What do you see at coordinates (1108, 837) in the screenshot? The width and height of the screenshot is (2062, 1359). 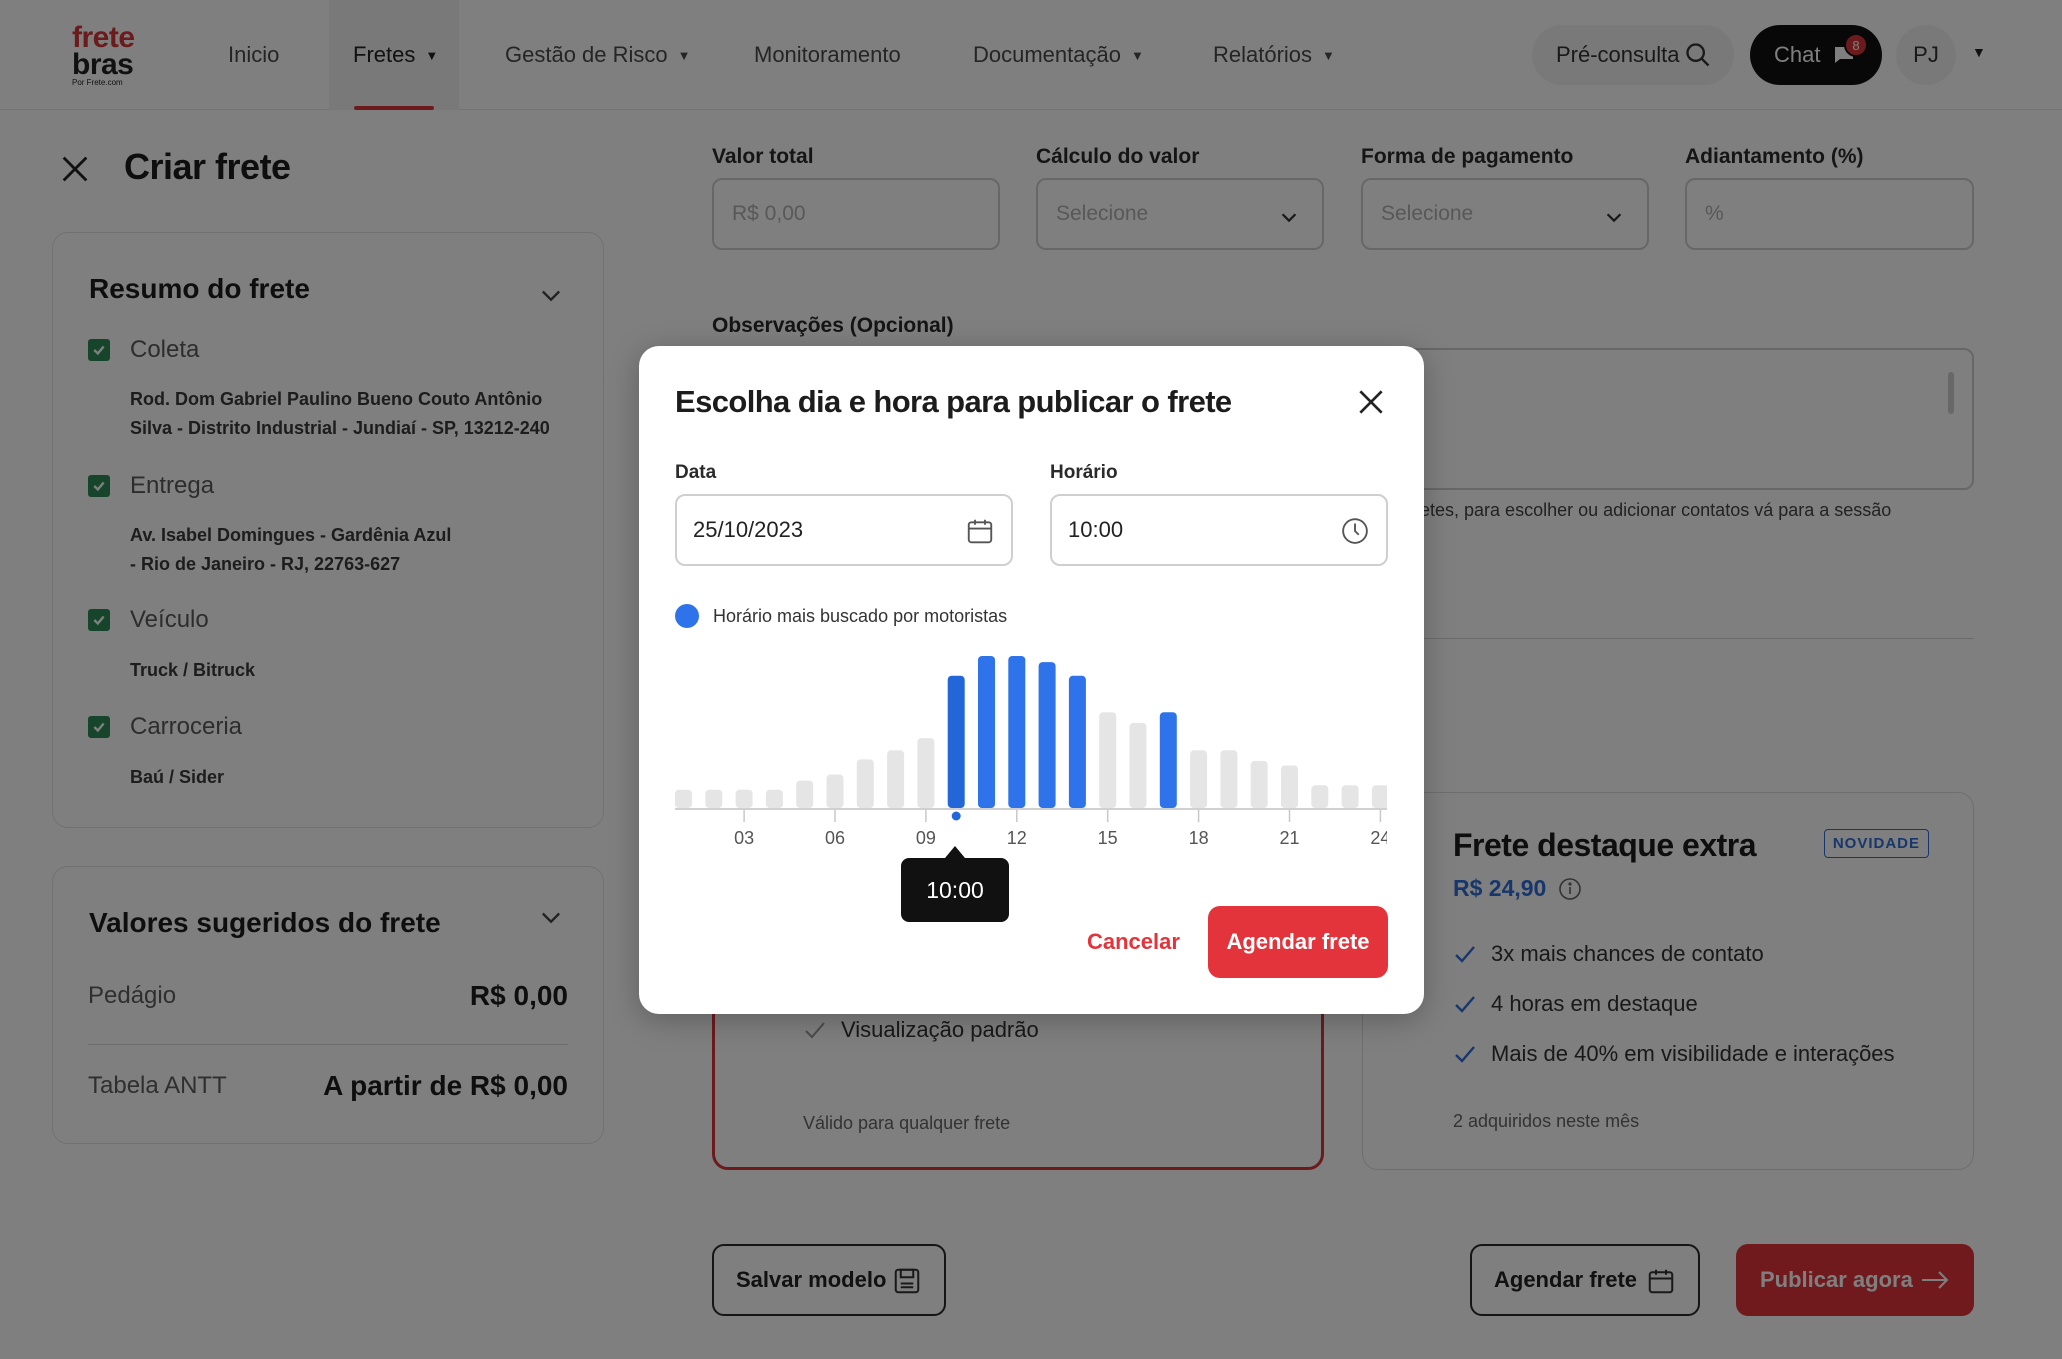 I see `x-tick-label: 15` at bounding box center [1108, 837].